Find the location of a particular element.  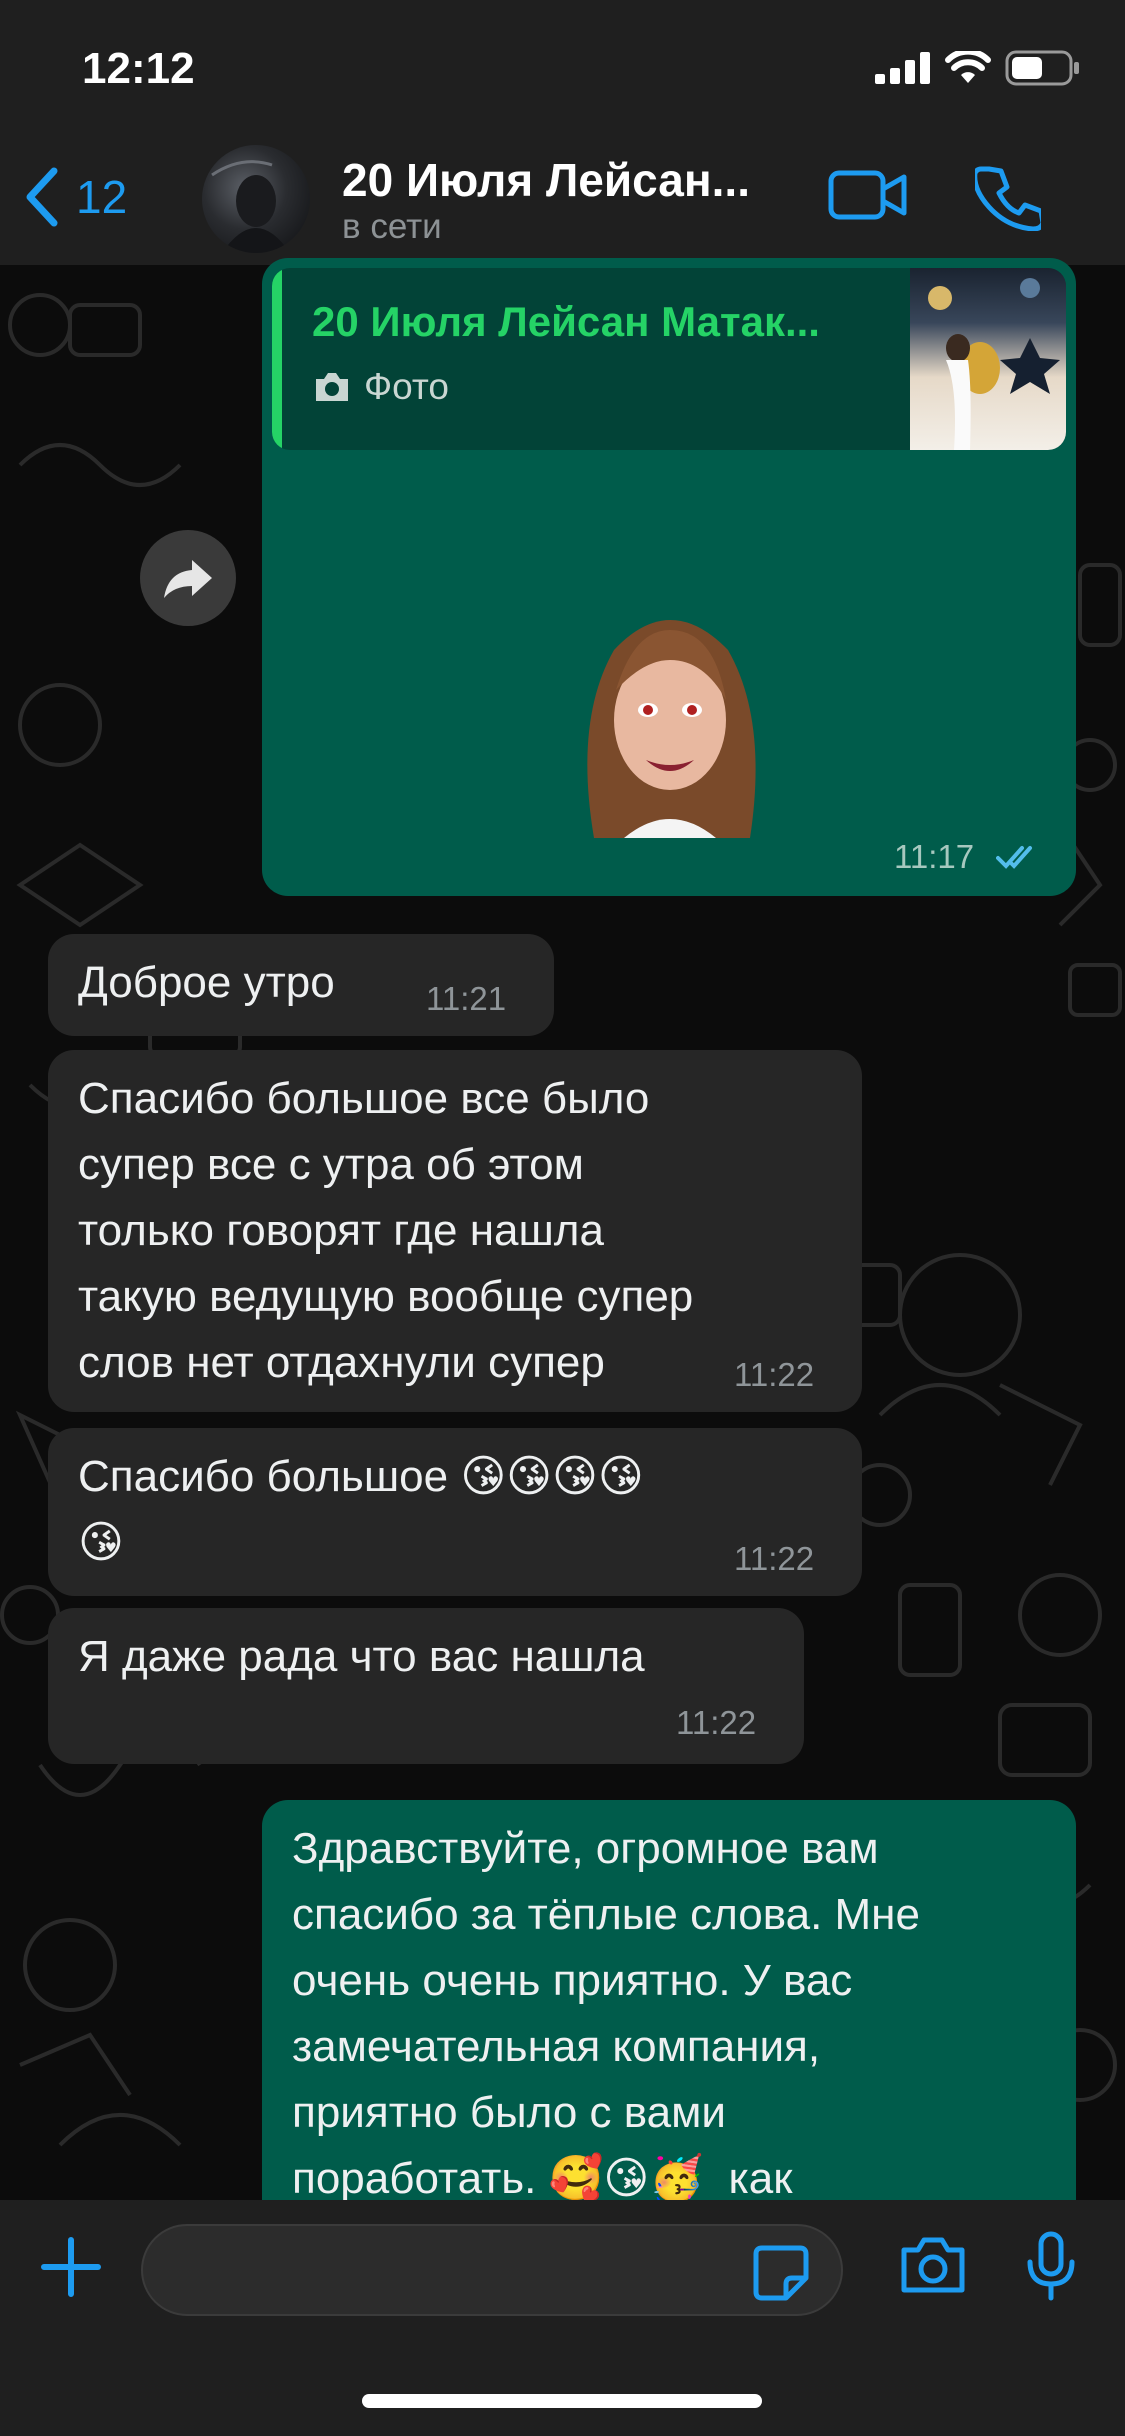

plus-icon is located at coordinates (71, 2267).